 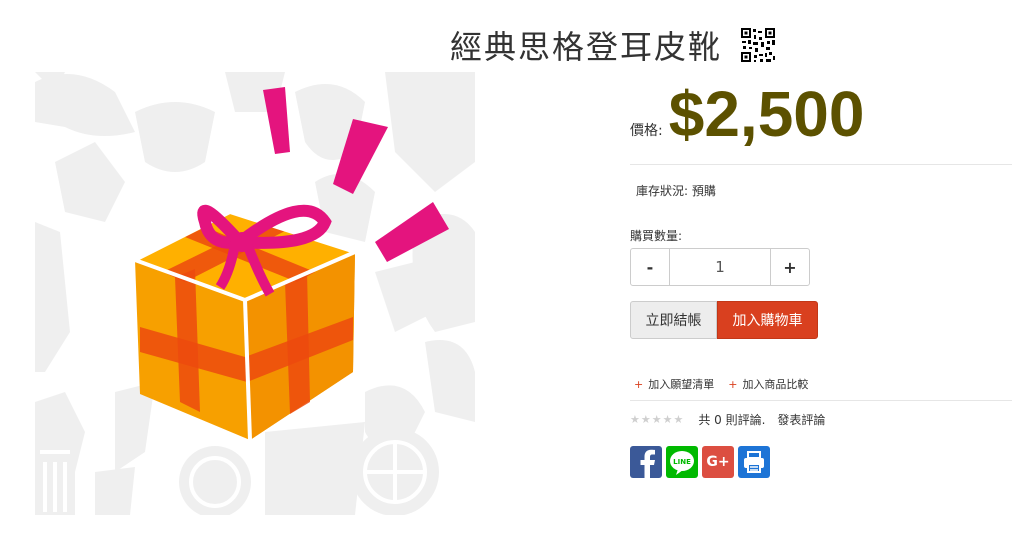 I want to click on add-to-compare-link: + 加入商品比較, so click(x=768, y=384).